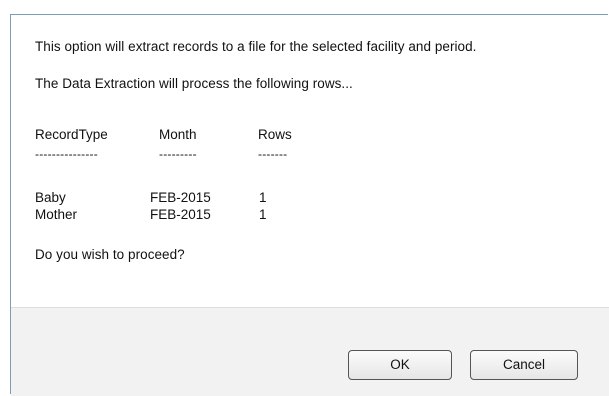  What do you see at coordinates (275, 134) in the screenshot?
I see `header-rows: Rows` at bounding box center [275, 134].